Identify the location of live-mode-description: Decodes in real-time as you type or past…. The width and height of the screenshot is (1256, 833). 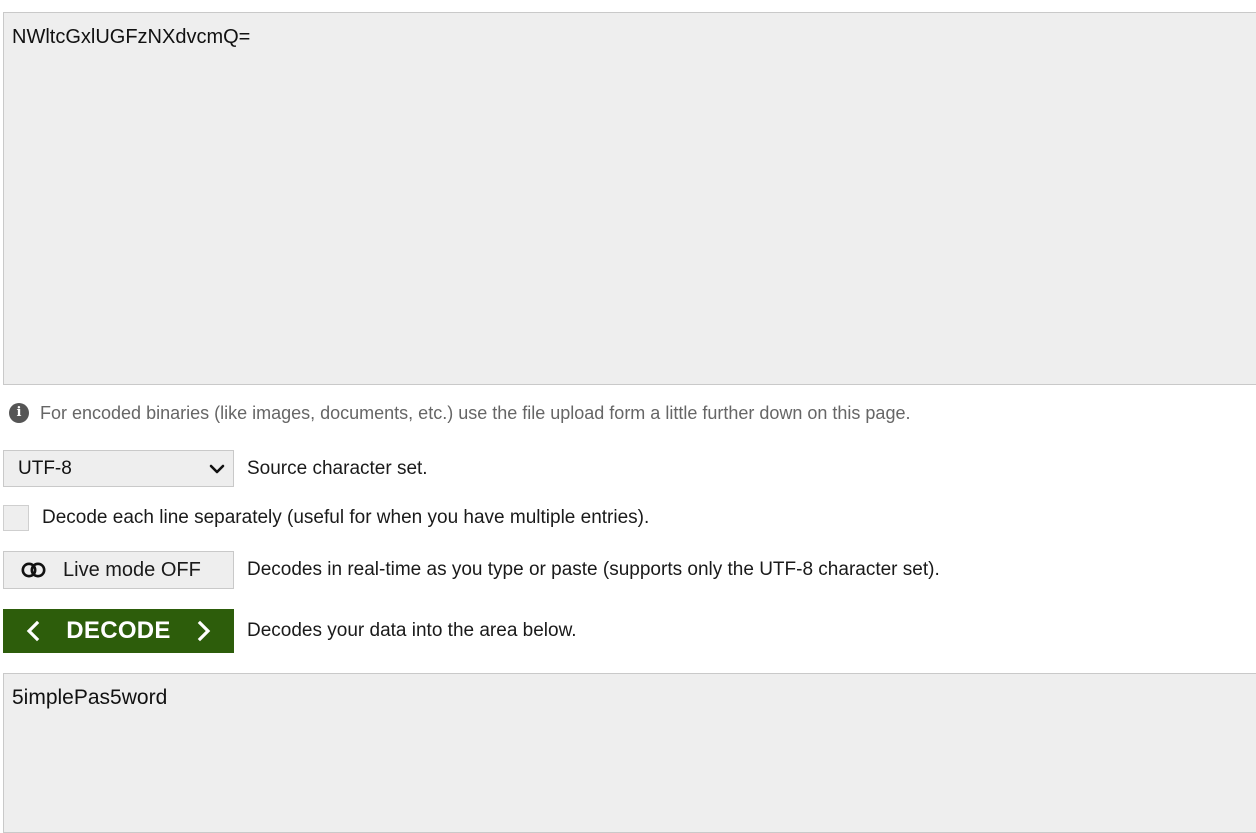
(593, 569).